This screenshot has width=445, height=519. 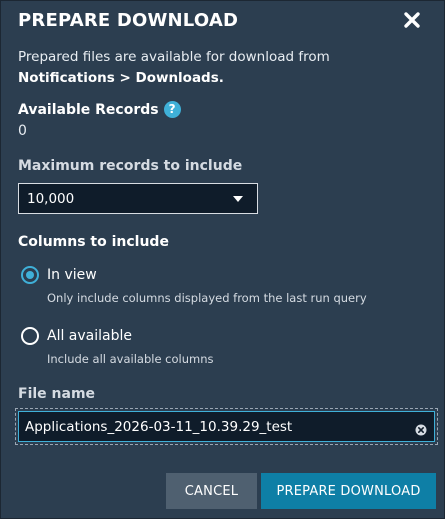 What do you see at coordinates (121, 78) in the screenshot?
I see `downloads-path: Notifications > Downloads.` at bounding box center [121, 78].